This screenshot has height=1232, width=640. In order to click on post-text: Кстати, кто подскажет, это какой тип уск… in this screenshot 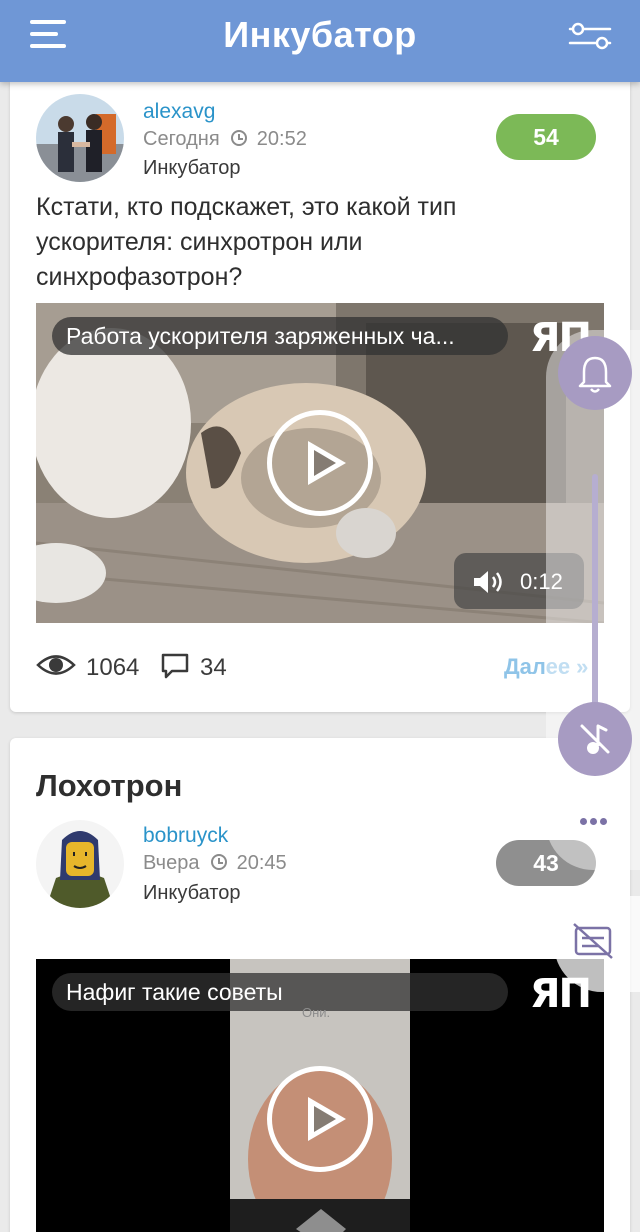, I will do `click(246, 242)`.